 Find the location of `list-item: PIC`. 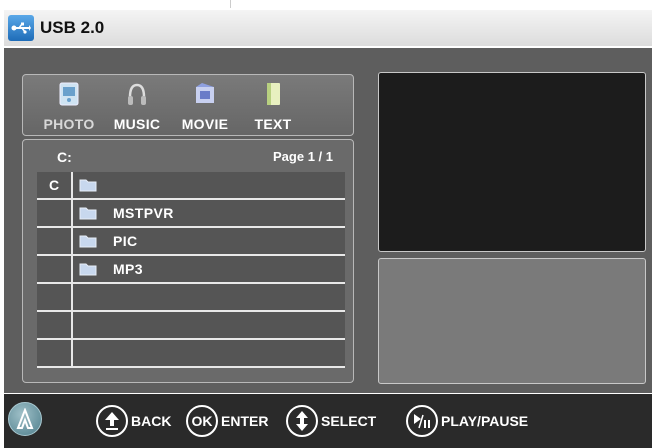

list-item: PIC is located at coordinates (191, 242).